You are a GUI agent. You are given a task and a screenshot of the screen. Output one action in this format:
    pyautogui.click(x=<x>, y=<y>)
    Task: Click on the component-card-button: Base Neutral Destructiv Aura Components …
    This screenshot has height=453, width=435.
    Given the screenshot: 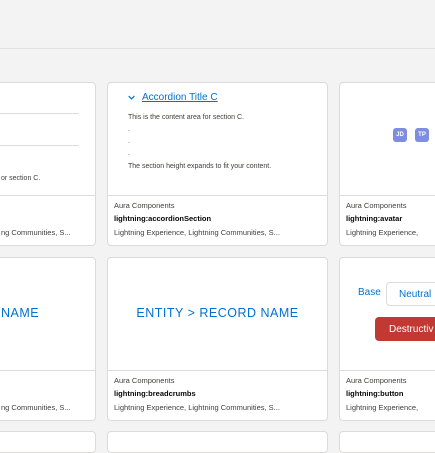 What is the action you would take?
    pyautogui.click(x=387, y=339)
    